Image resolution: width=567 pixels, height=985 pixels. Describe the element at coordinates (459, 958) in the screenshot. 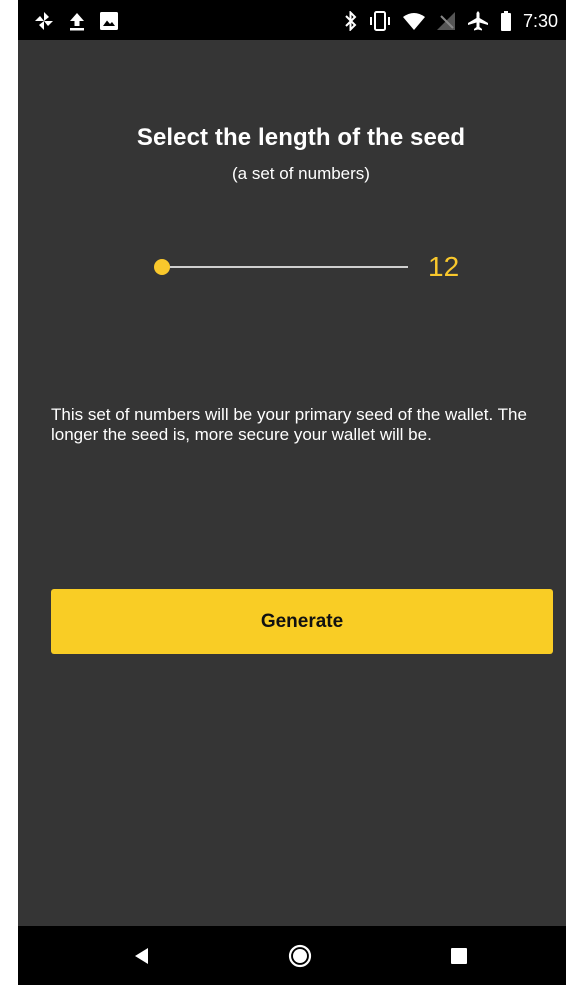

I see `recents-icon` at that location.